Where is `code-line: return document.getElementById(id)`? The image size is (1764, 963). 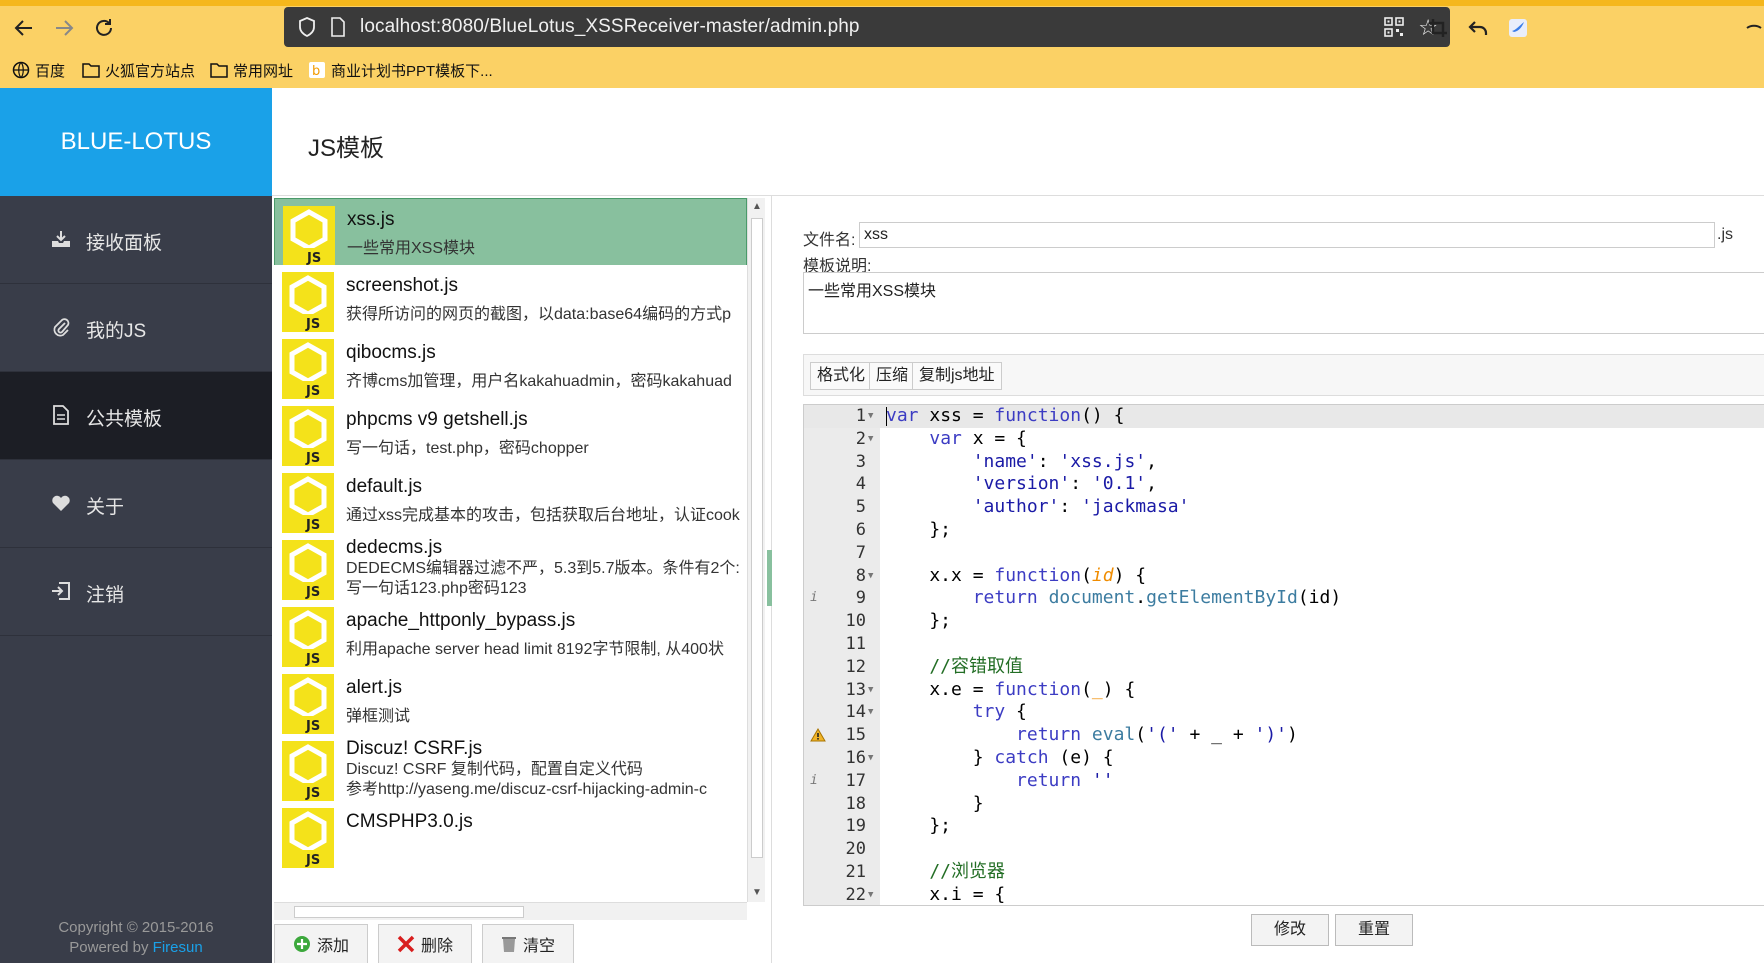 code-line: return document.getElementById(id) is located at coordinates (1157, 598).